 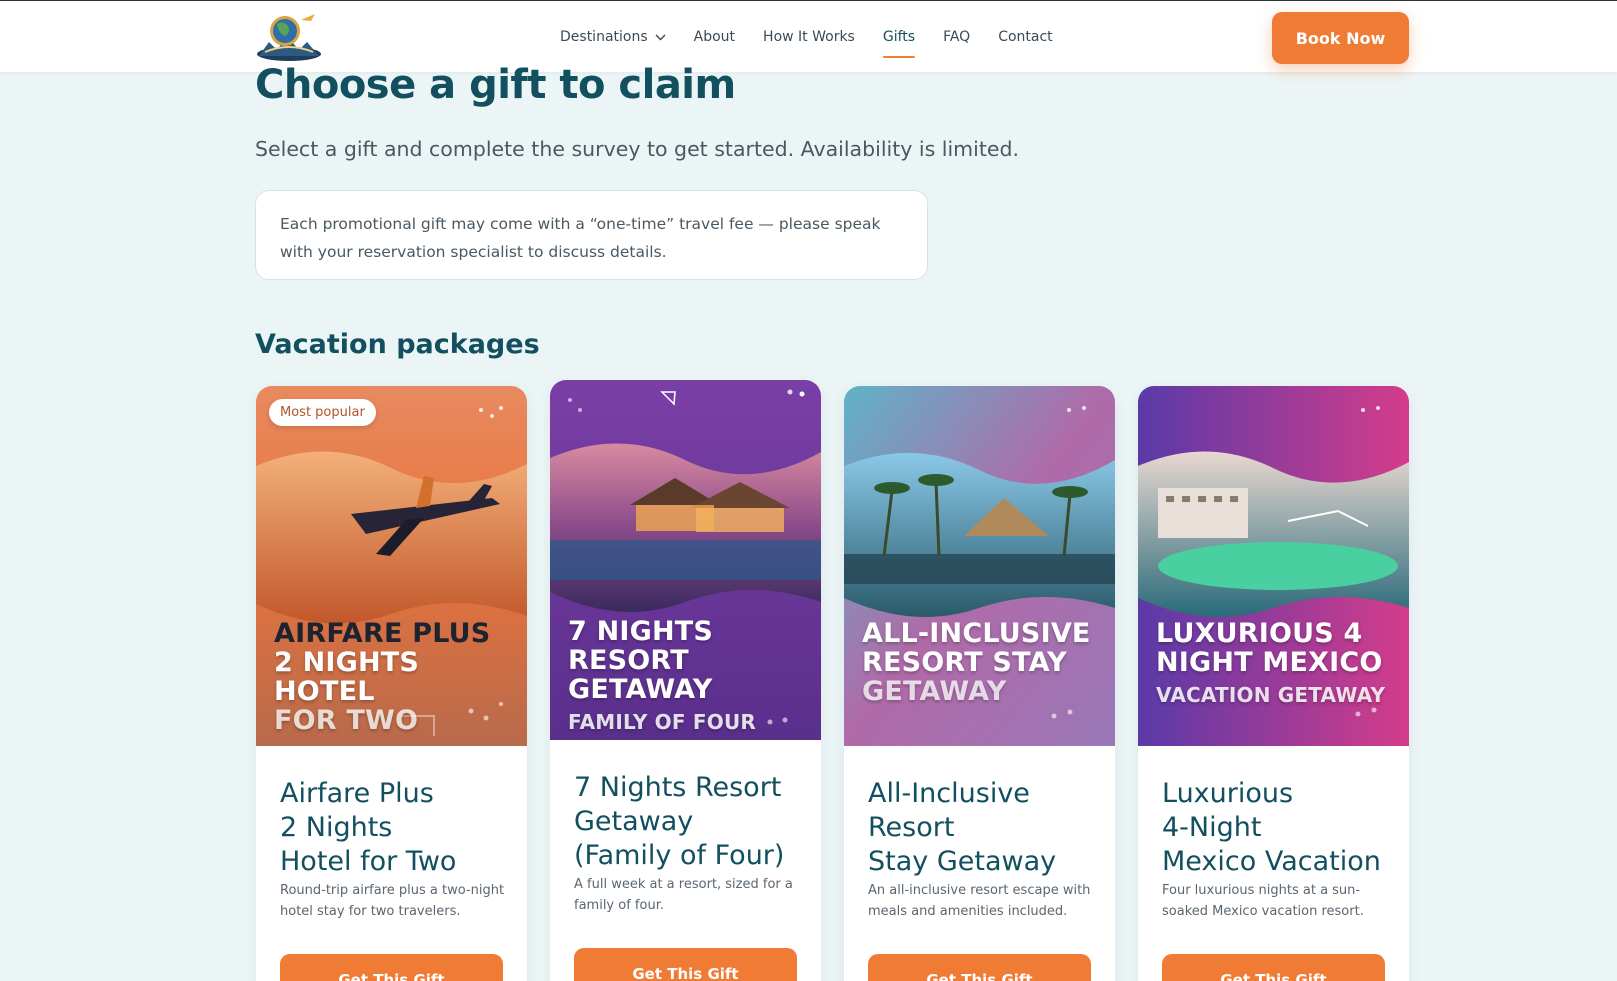 I want to click on poster-line-1: All-Inclusive, so click(x=976, y=633).